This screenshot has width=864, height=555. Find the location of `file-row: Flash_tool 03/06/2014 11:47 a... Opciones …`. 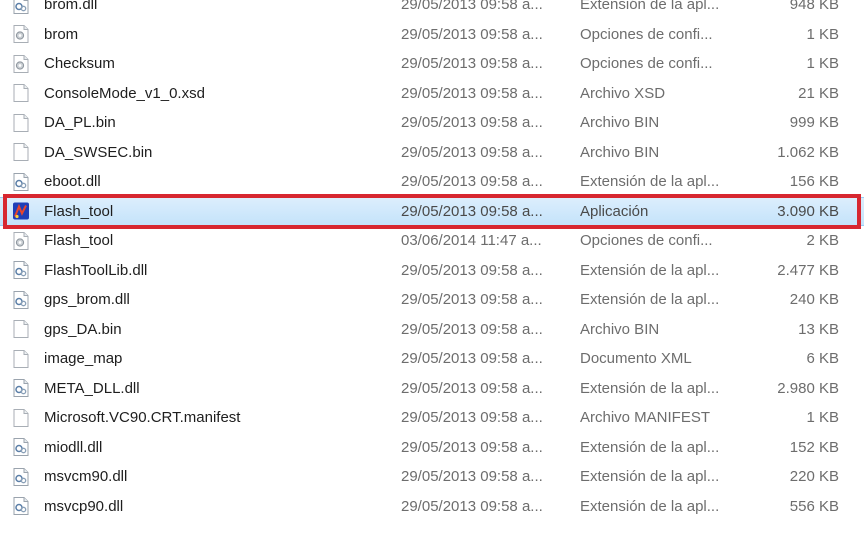

file-row: Flash_tool 03/06/2014 11:47 a... Opciones … is located at coordinates (432, 241).